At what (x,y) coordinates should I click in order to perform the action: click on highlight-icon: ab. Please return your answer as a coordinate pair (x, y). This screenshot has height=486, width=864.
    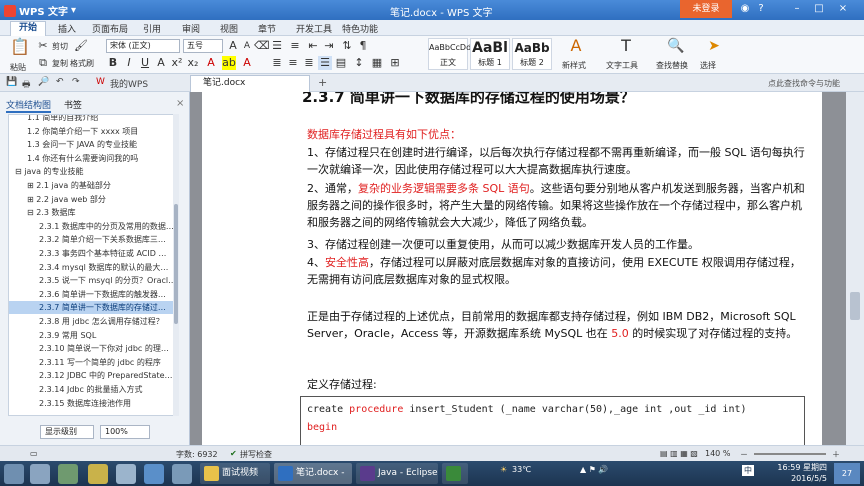
    Looking at the image, I should click on (229, 63).